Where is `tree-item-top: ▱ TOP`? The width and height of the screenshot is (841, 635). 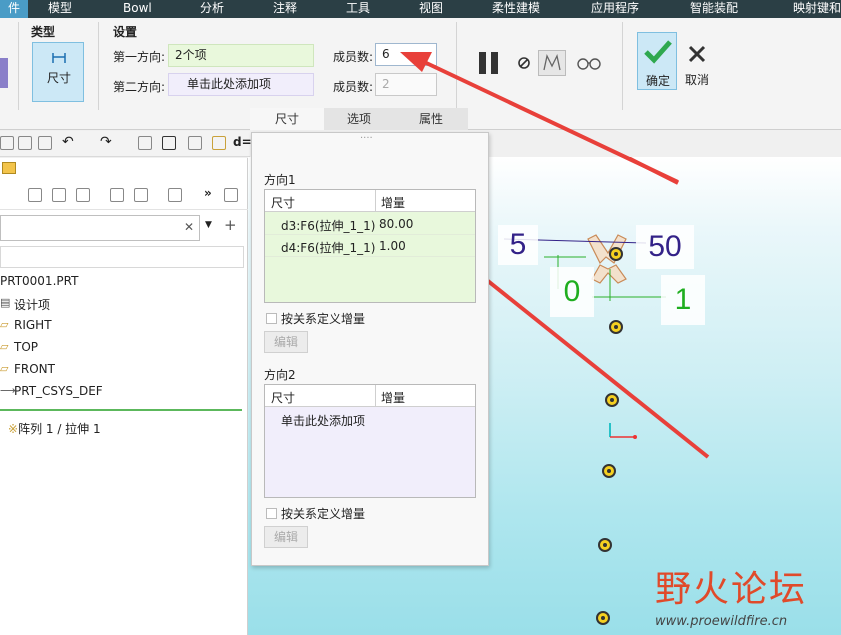 tree-item-top: ▱ TOP is located at coordinates (19, 347).